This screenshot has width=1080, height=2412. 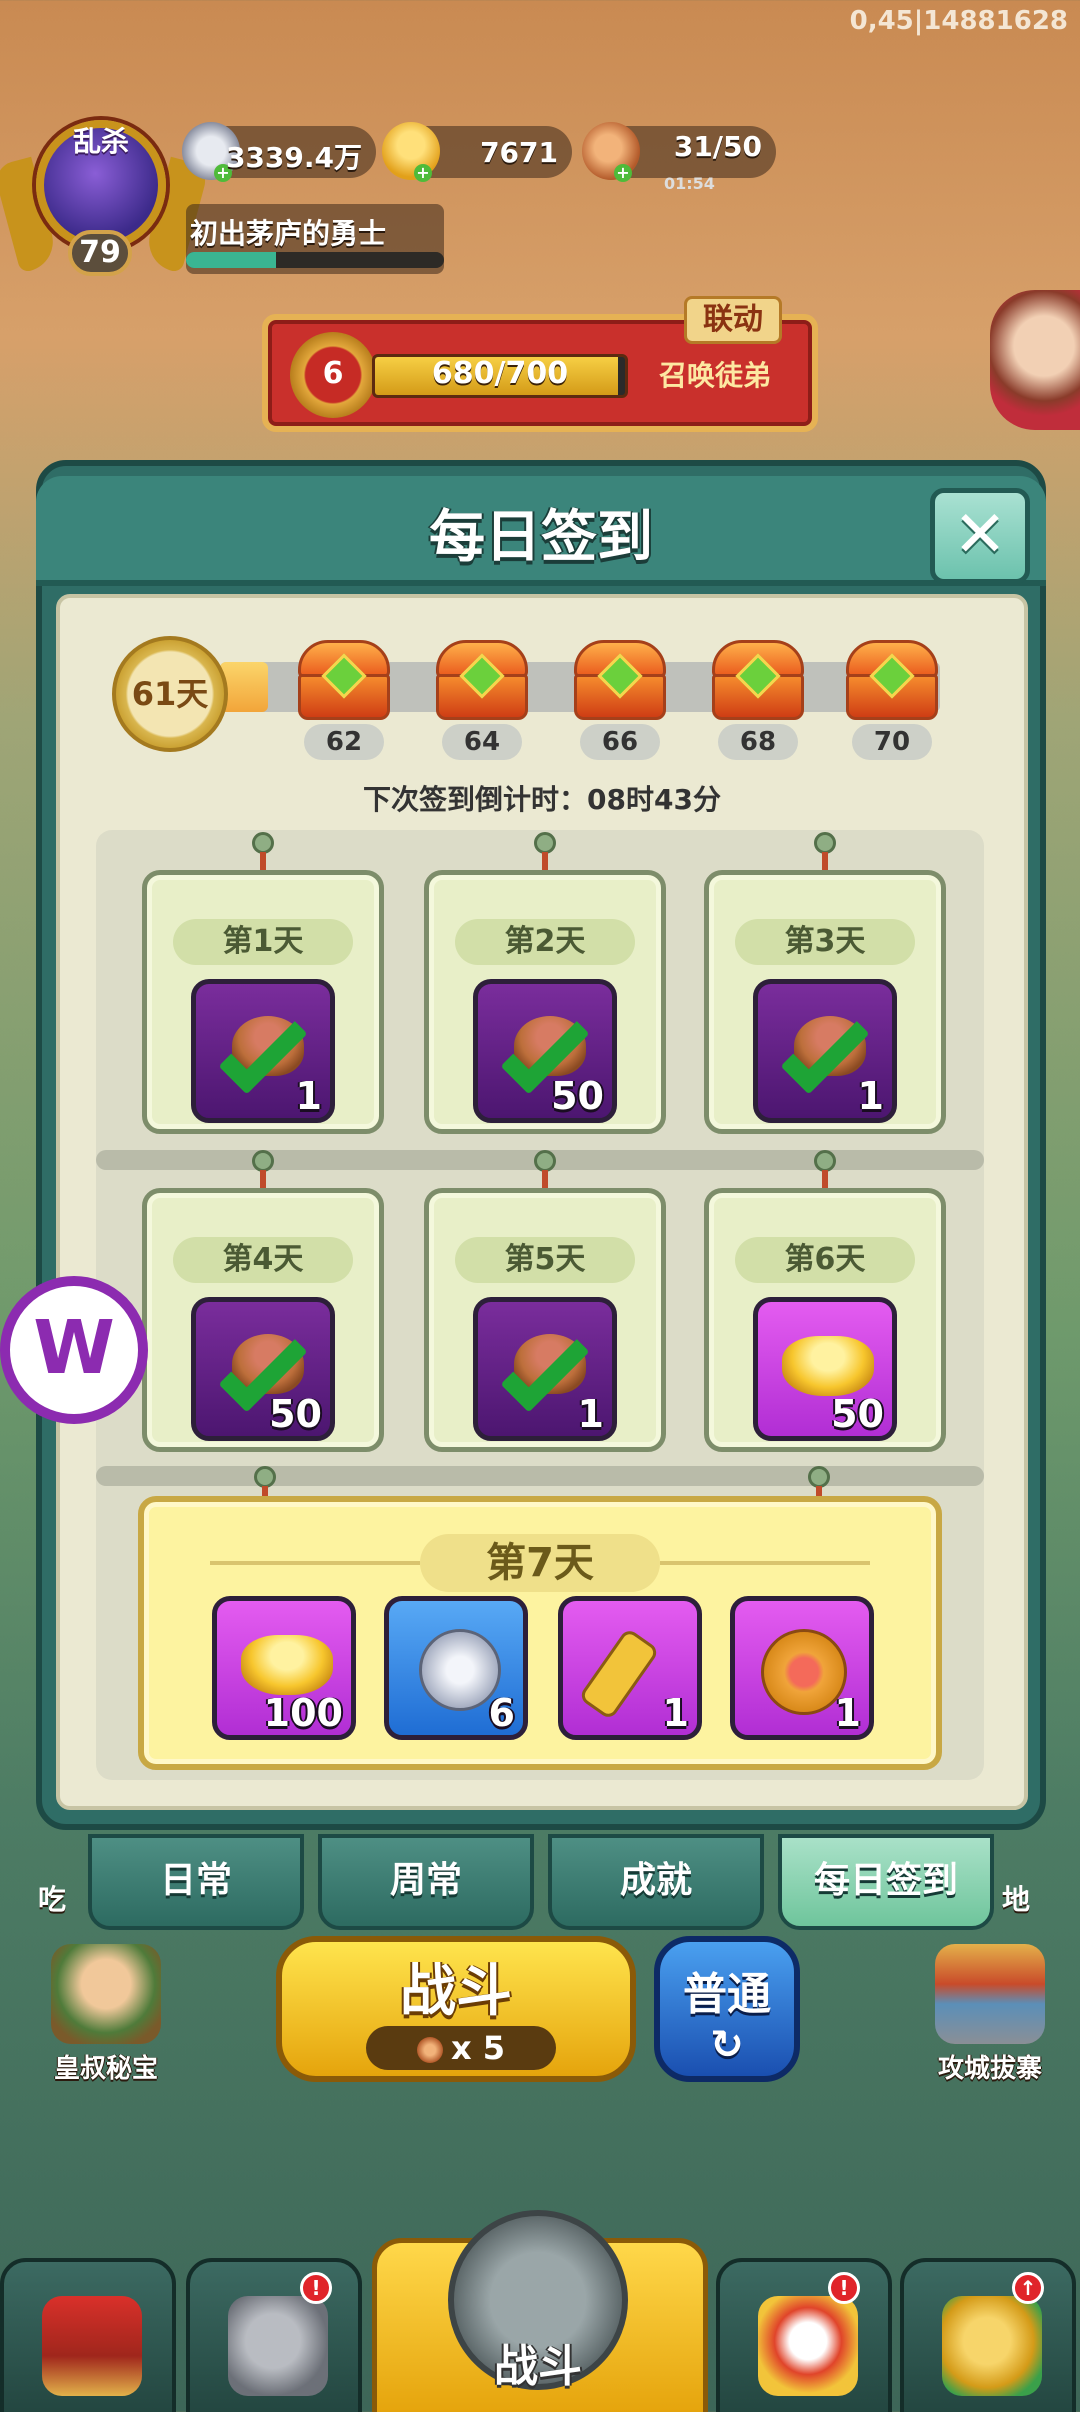 I want to click on day-card-3: 第3天 1, so click(x=825, y=1002).